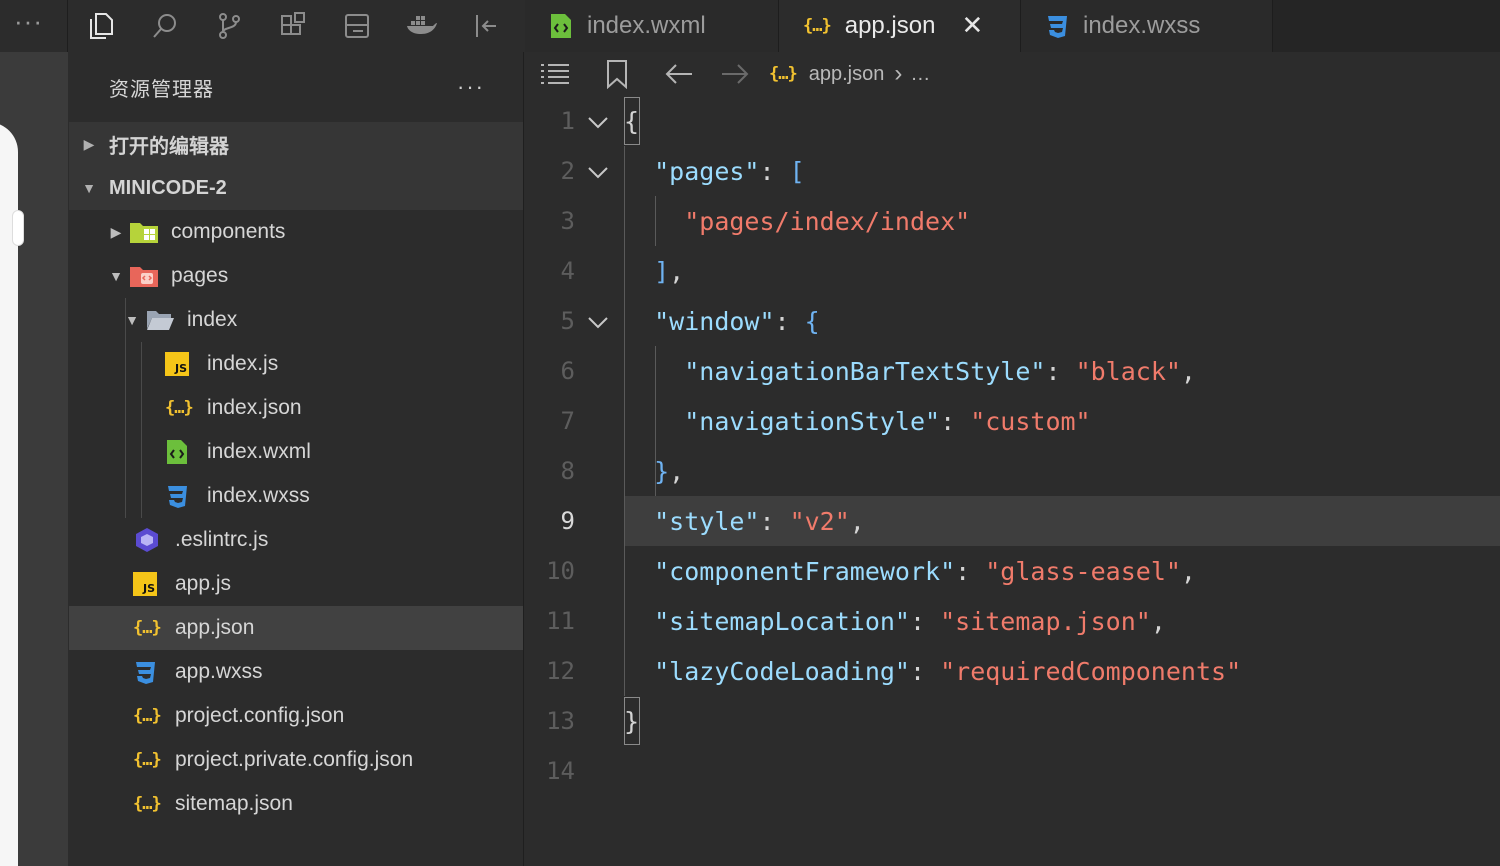 This screenshot has height=866, width=1500. What do you see at coordinates (296, 628) in the screenshot?
I see `tree-item: {…} app.json` at bounding box center [296, 628].